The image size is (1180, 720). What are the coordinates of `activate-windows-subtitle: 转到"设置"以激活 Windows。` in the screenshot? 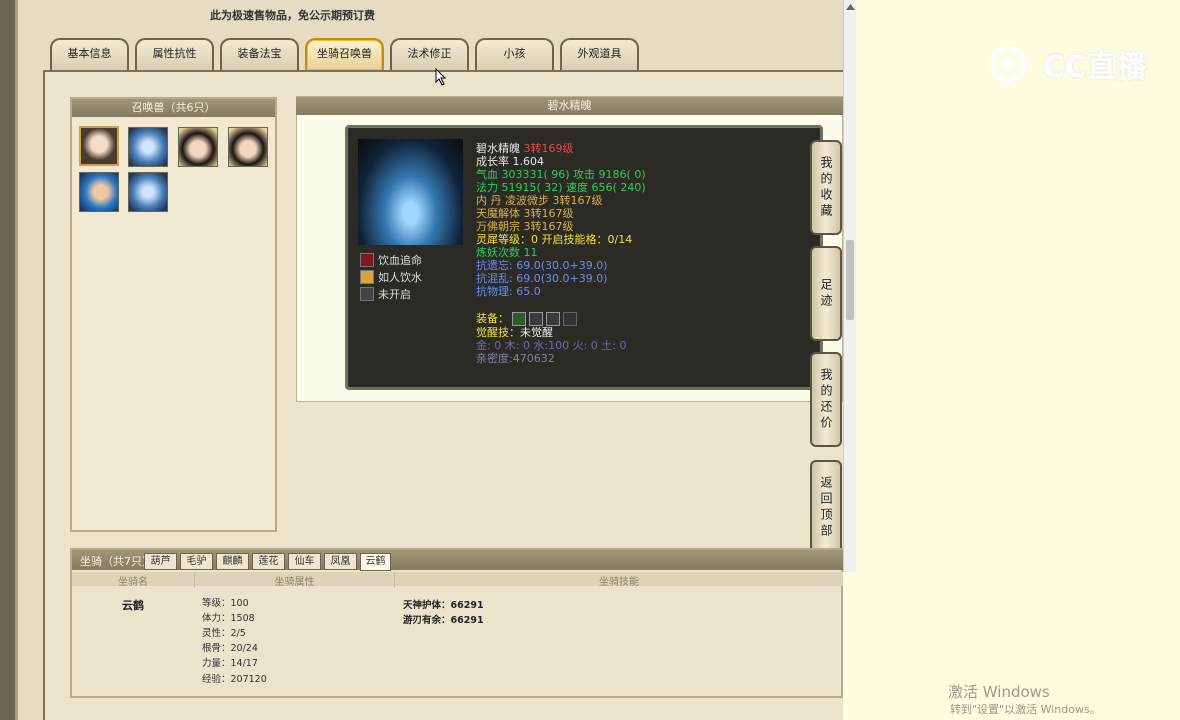 It's located at (1025, 709).